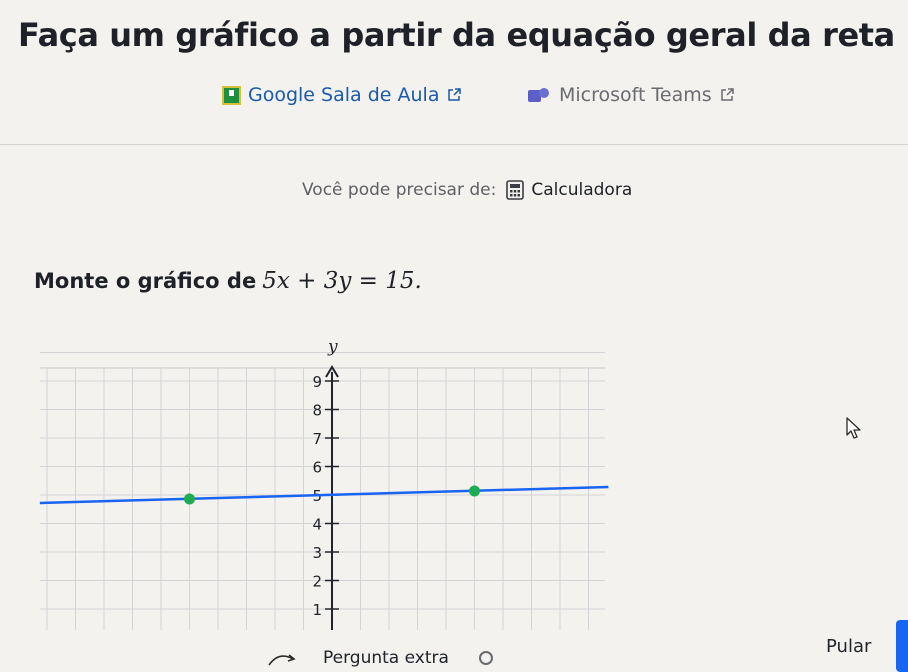 The width and height of the screenshot is (908, 672). I want to click on extra-question: Pergunta extra, so click(379, 658).